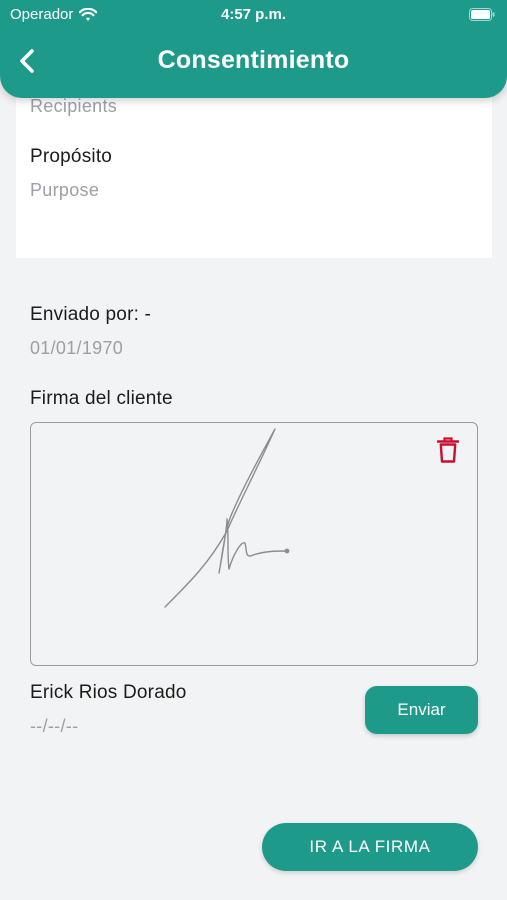 The image size is (507, 900). Describe the element at coordinates (448, 450) in the screenshot. I see `trash-icon` at that location.